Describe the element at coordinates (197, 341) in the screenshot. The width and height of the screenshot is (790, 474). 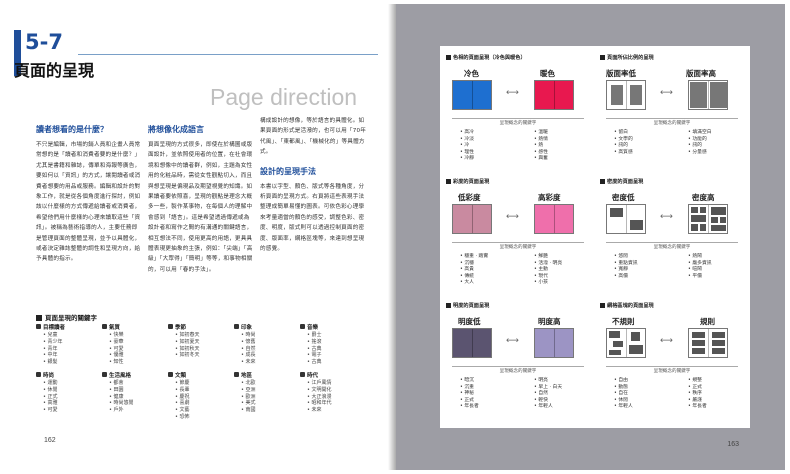
I see `keyword-group: 季節如初春天如初夏天如初秋天如初冬天` at that location.